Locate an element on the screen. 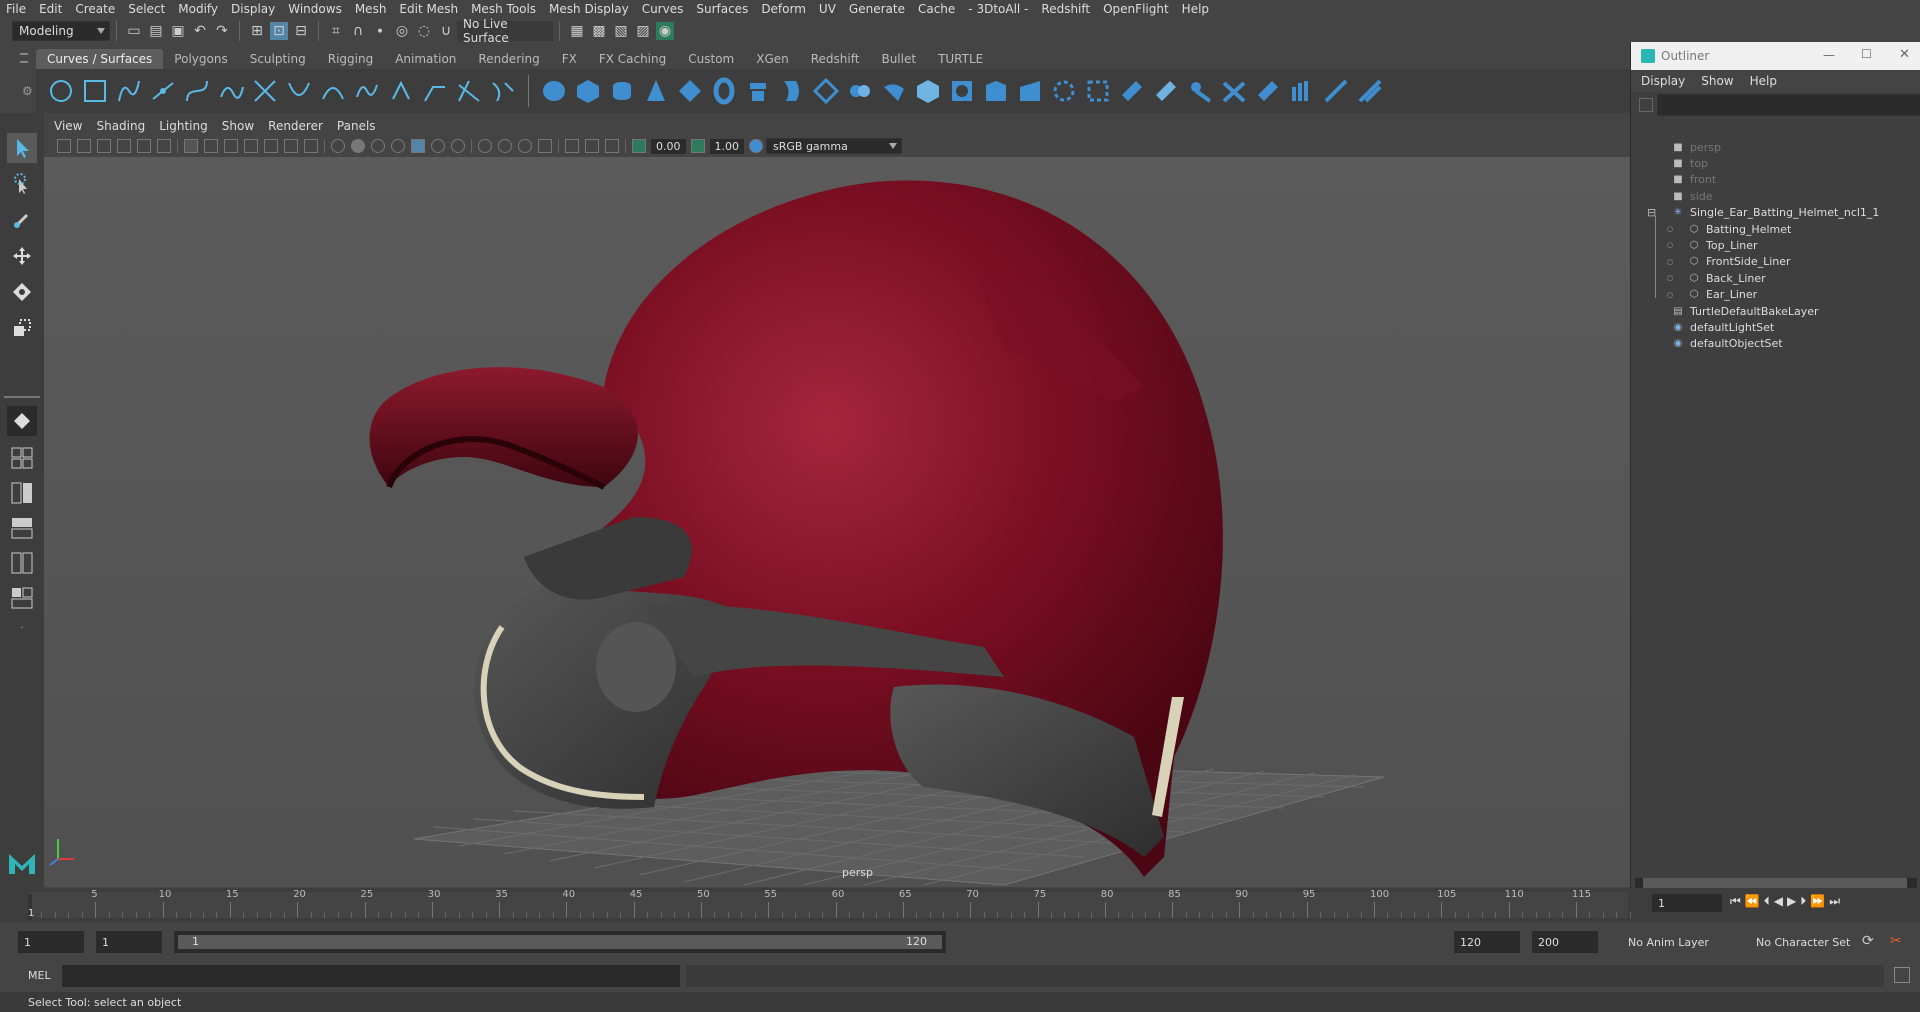 This screenshot has height=1012, width=1920. auto-key-icon: ⟳ is located at coordinates (1868, 941).